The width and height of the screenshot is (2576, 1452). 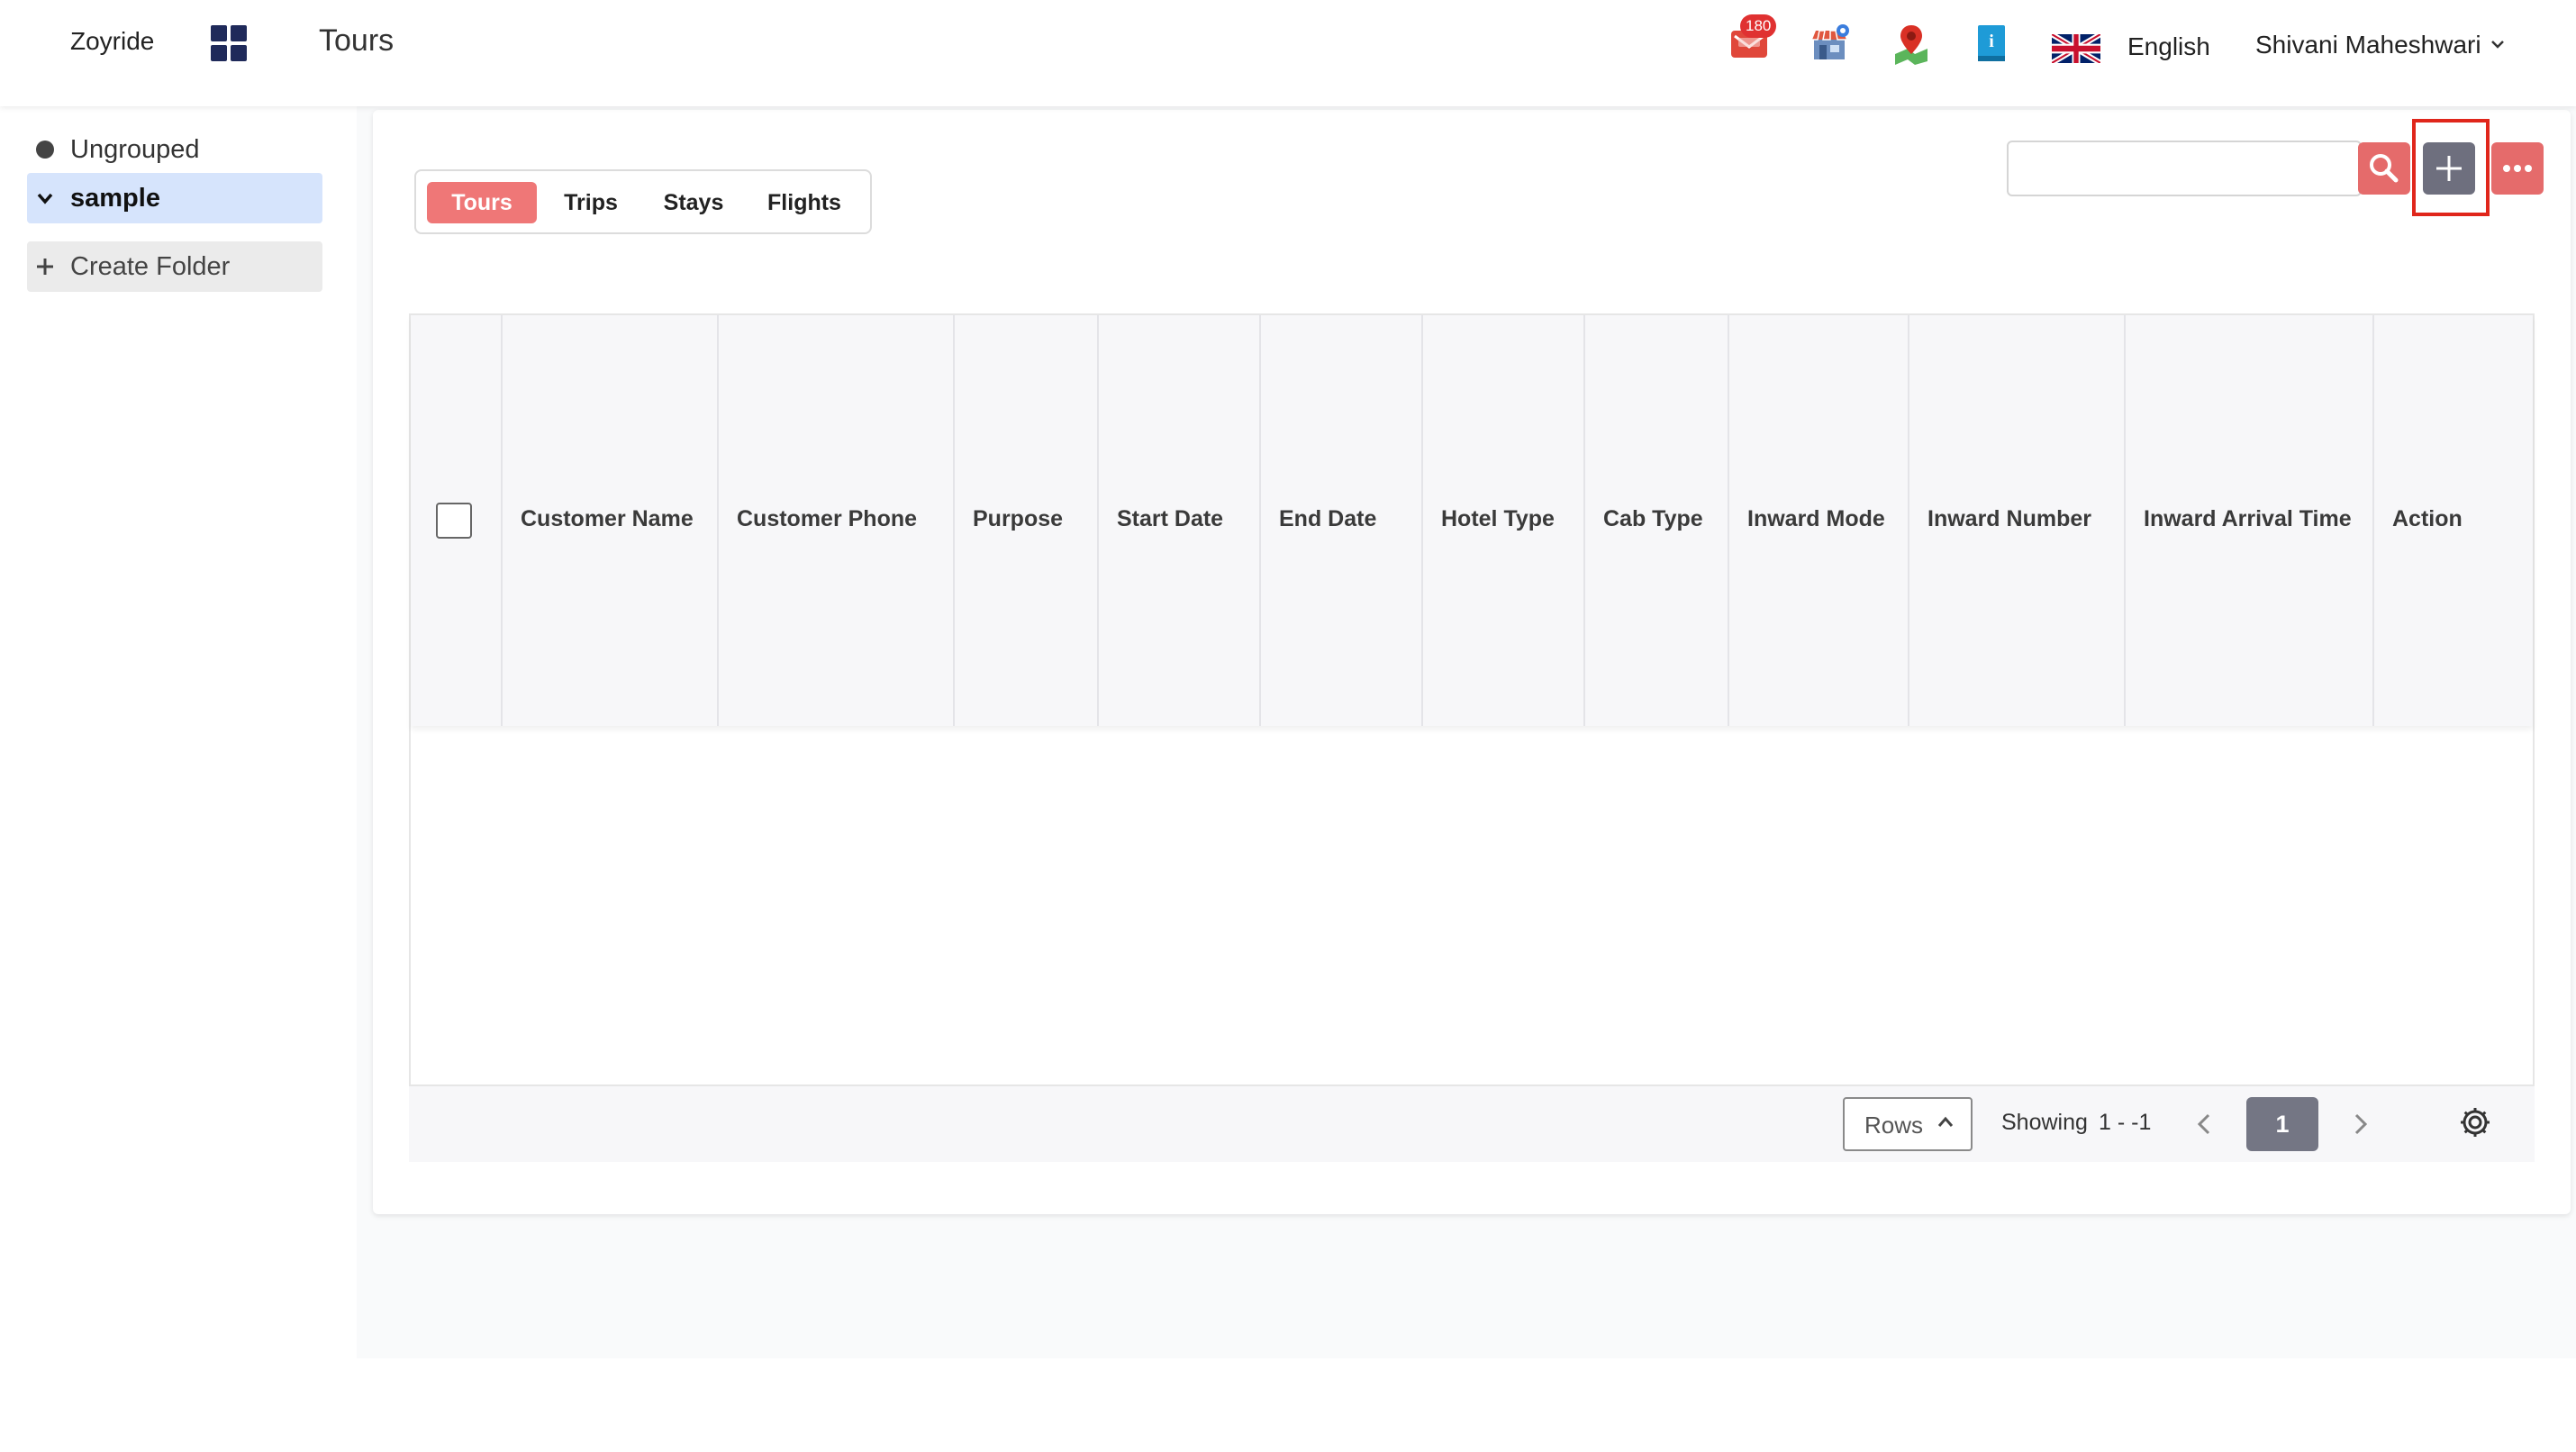 I want to click on more-options-button, so click(x=2517, y=168).